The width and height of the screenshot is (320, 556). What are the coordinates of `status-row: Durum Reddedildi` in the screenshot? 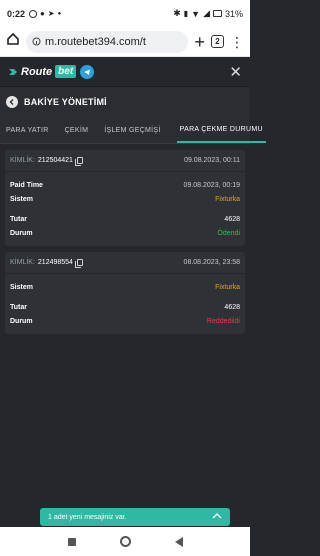 It's located at (125, 321).